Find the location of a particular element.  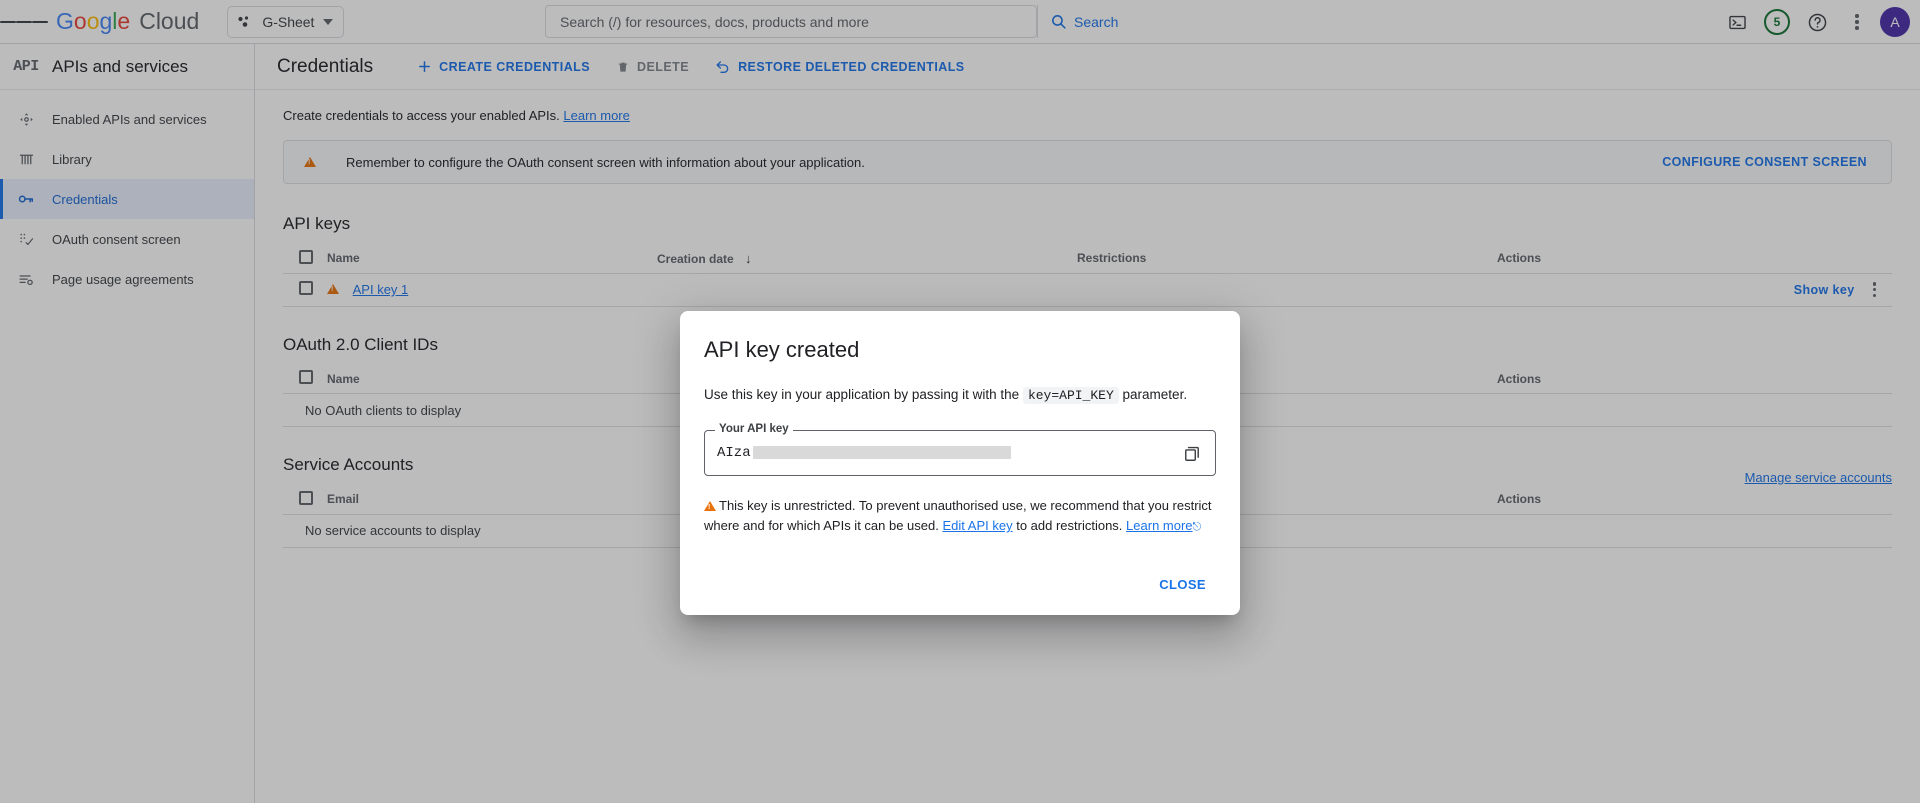

external-link-icon: ⎋ is located at coordinates (1197, 526).